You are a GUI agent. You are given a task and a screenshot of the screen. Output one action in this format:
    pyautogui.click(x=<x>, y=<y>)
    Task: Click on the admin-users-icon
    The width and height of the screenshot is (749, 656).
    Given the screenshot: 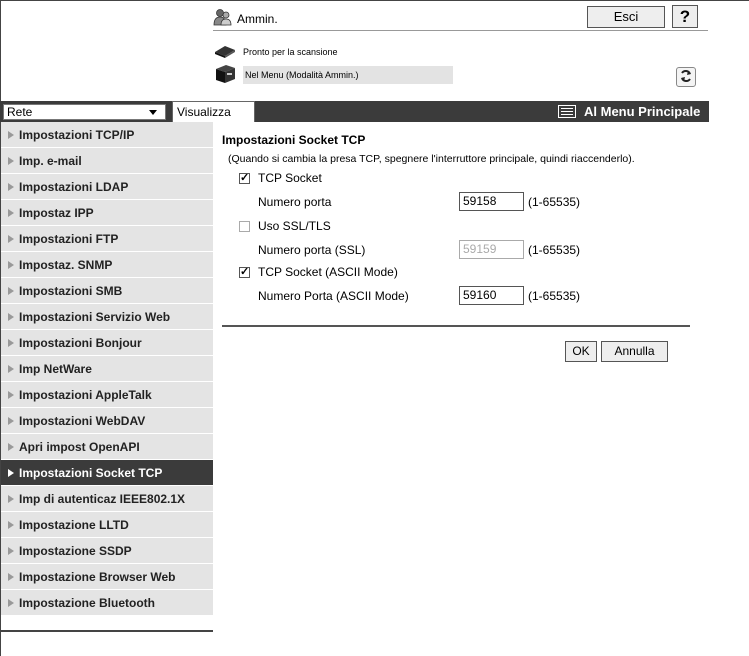 What is the action you would take?
    pyautogui.click(x=223, y=18)
    